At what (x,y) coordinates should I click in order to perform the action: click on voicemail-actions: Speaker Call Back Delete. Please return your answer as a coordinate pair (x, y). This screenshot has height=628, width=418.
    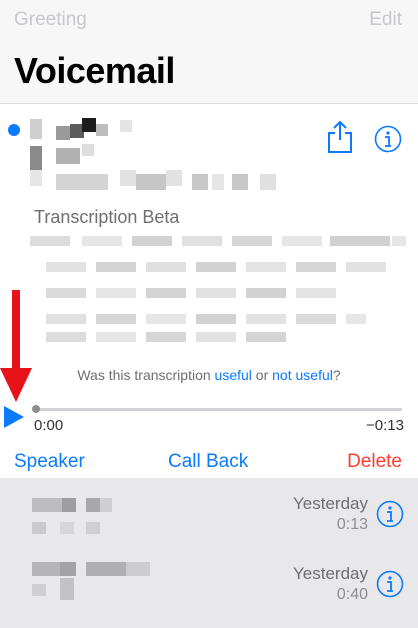
    Looking at the image, I should click on (209, 465).